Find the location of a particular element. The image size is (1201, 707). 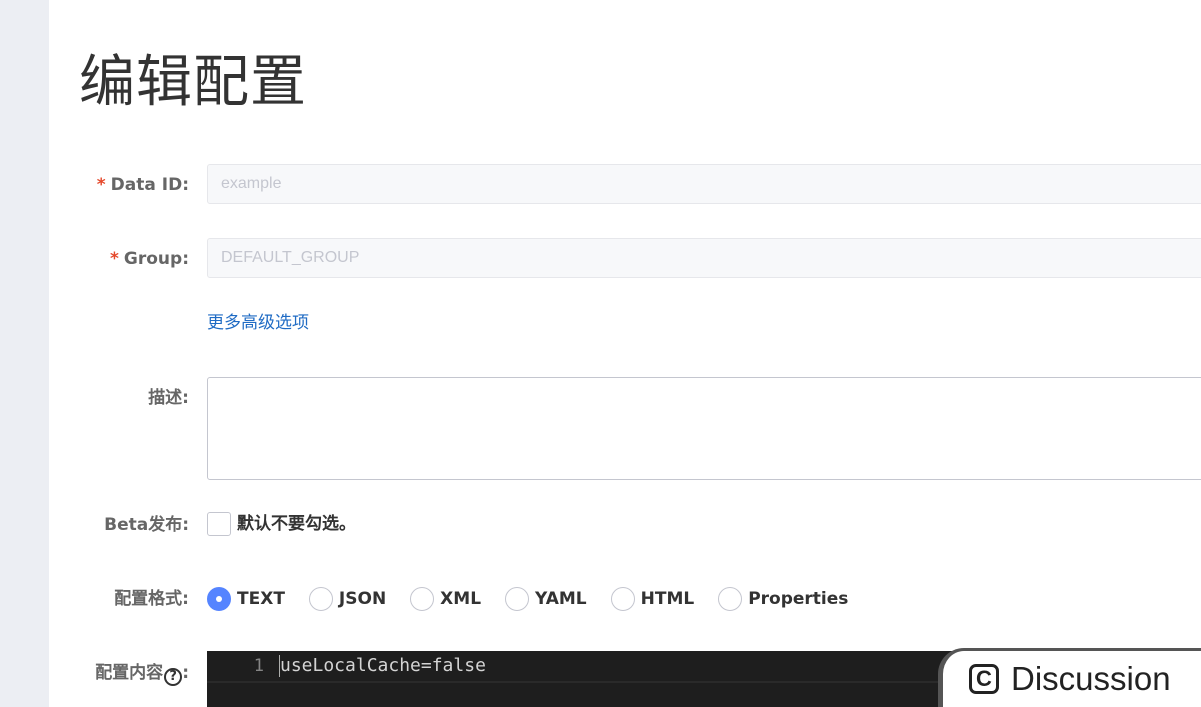

discussion-button: C Discussion is located at coordinates (1069, 677).